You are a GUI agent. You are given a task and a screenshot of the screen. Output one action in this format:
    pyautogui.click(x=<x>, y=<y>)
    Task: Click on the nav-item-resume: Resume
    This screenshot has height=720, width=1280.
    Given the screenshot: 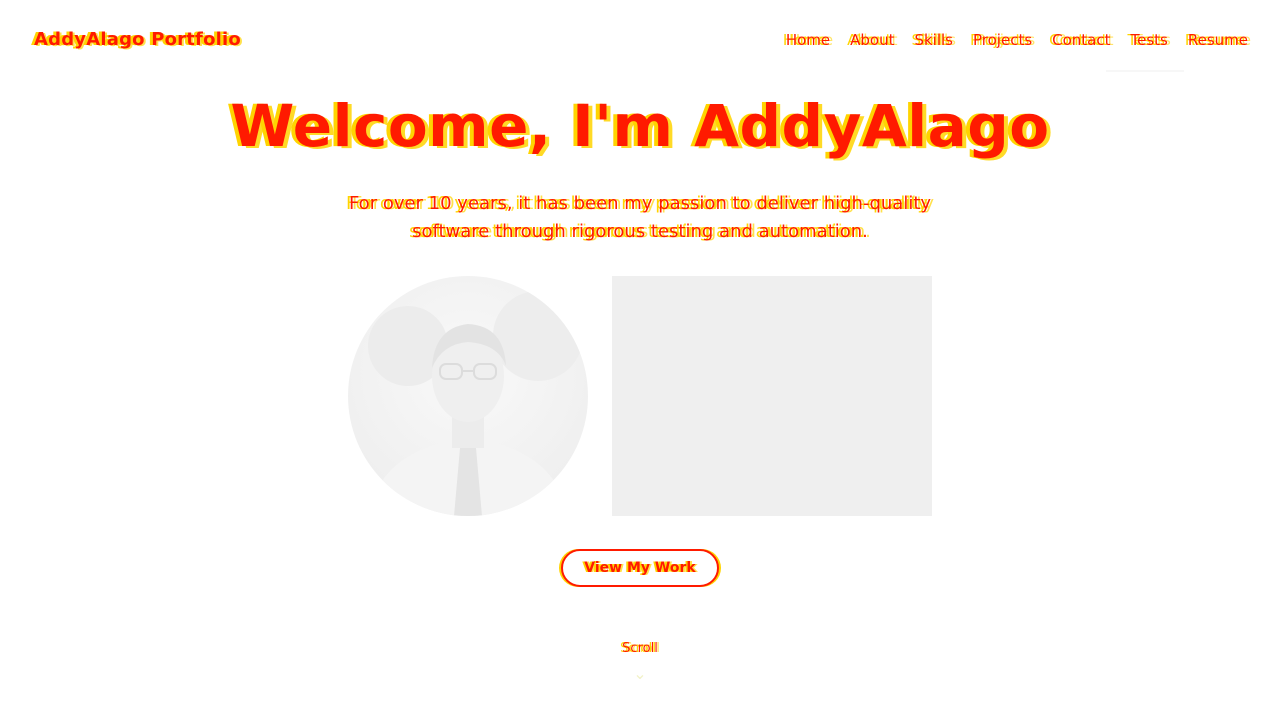 What is the action you would take?
    pyautogui.click(x=1218, y=39)
    